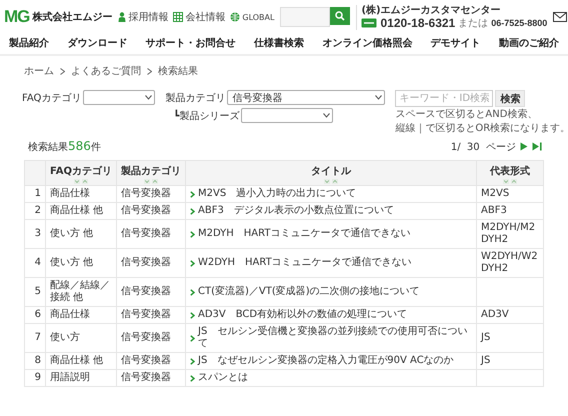 This screenshot has height=416, width=568. Describe the element at coordinates (178, 71) in the screenshot. I see `breadcrumb-current: 検索結果` at that location.